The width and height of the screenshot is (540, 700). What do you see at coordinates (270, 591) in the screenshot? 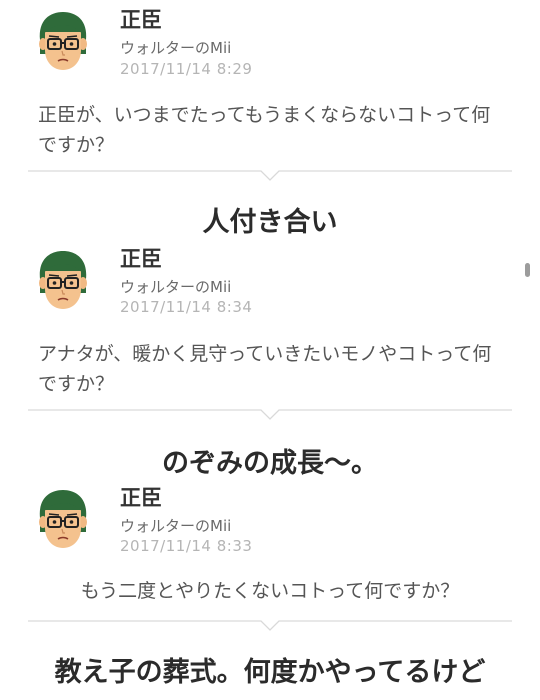
I see `question-text: もう二度とやりたくないコトって何ですか？` at bounding box center [270, 591].